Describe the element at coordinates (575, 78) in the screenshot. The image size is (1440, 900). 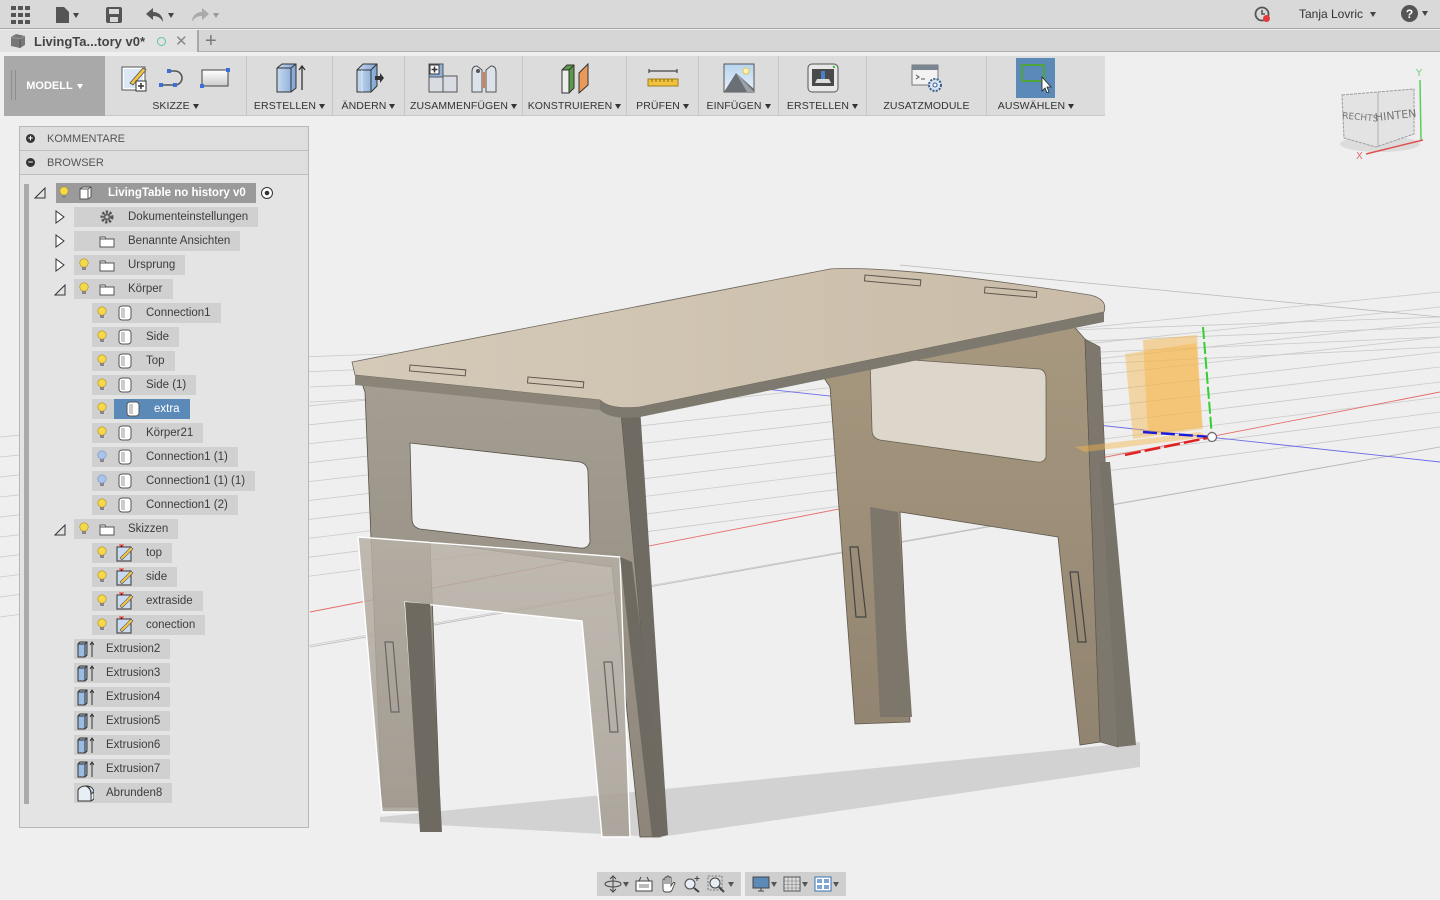
I see `offset-plane-icon` at that location.